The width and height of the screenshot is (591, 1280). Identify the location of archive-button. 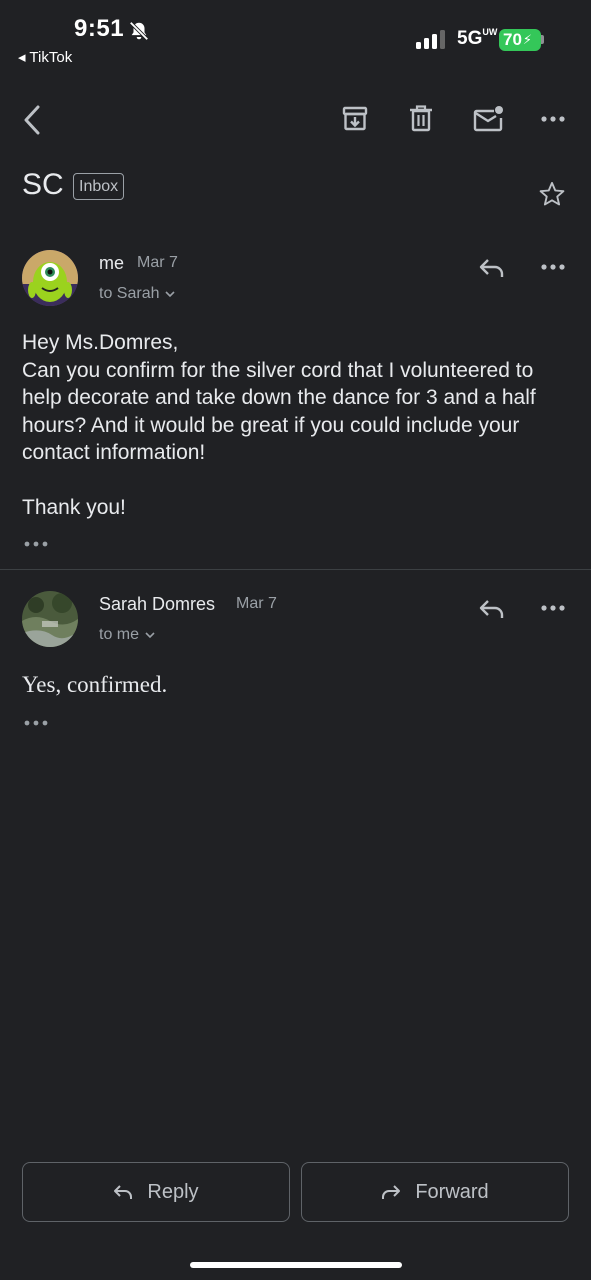
(355, 119).